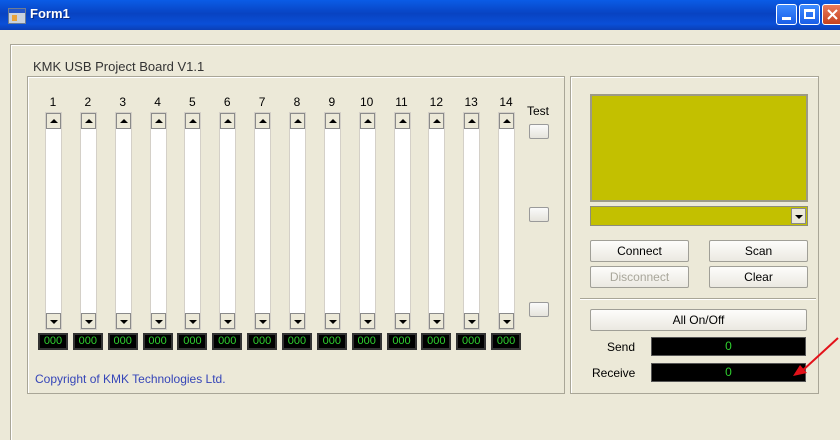  Describe the element at coordinates (53, 221) in the screenshot. I see `channel-1-slider` at that location.